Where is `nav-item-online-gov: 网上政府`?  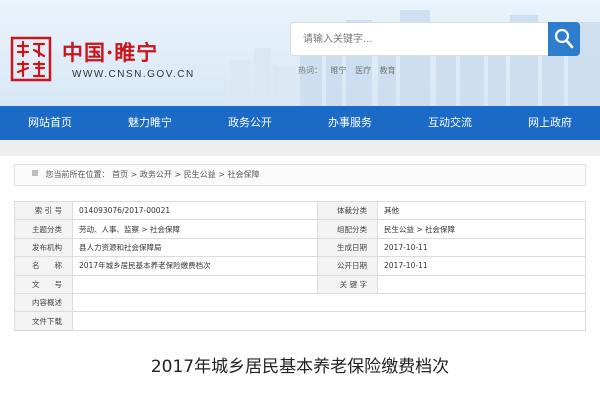 nav-item-online-gov: 网上政府 is located at coordinates (550, 123).